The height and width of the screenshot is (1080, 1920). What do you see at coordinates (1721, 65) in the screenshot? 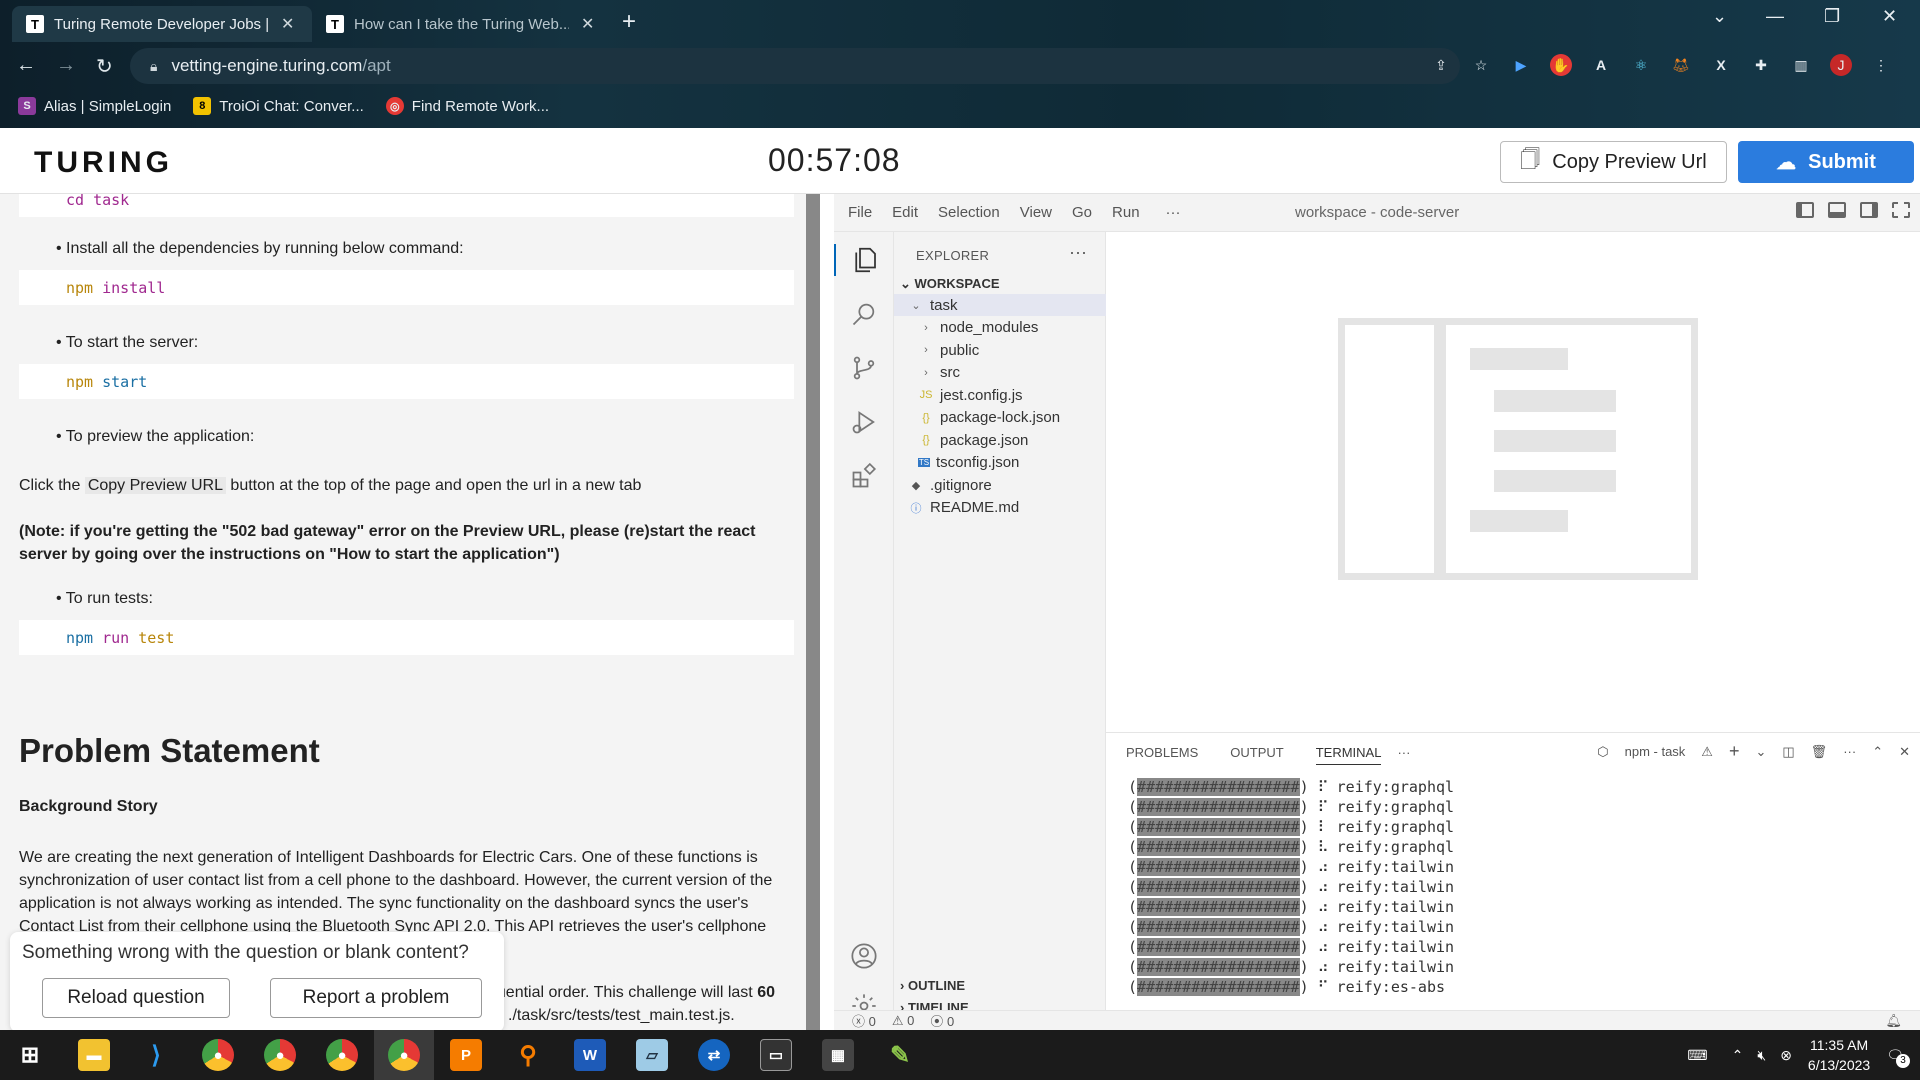
I see `x-extension-icon: X` at bounding box center [1721, 65].